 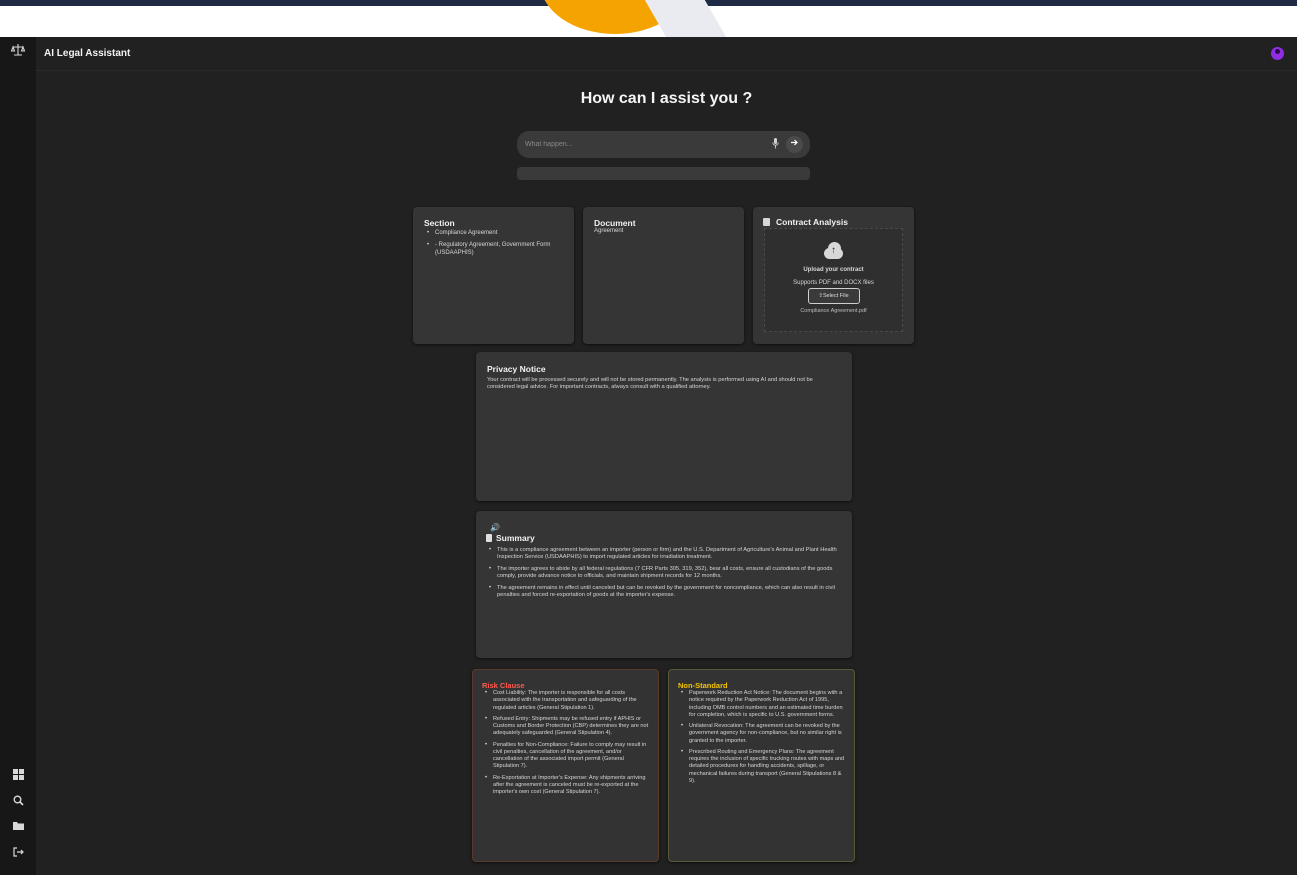 I want to click on select-file-button: ⇪Select File, so click(x=833, y=296).